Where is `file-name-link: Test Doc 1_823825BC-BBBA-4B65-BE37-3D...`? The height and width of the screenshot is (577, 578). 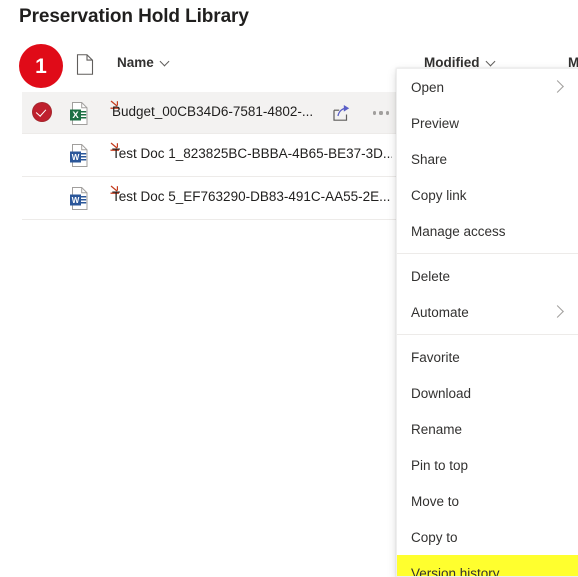 file-name-link: Test Doc 1_823825BC-BBBA-4B65-BE37-3D... is located at coordinates (252, 153).